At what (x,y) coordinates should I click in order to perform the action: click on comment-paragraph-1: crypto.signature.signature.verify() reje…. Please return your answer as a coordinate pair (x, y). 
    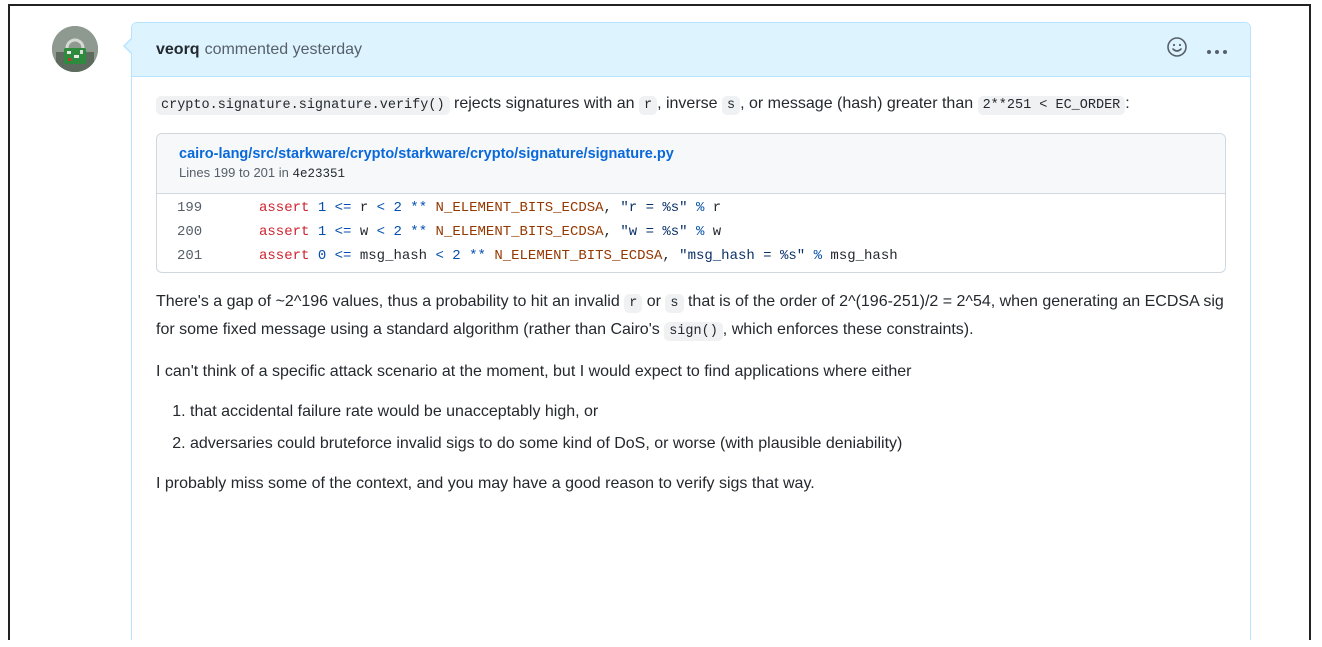
    Looking at the image, I should click on (691, 105).